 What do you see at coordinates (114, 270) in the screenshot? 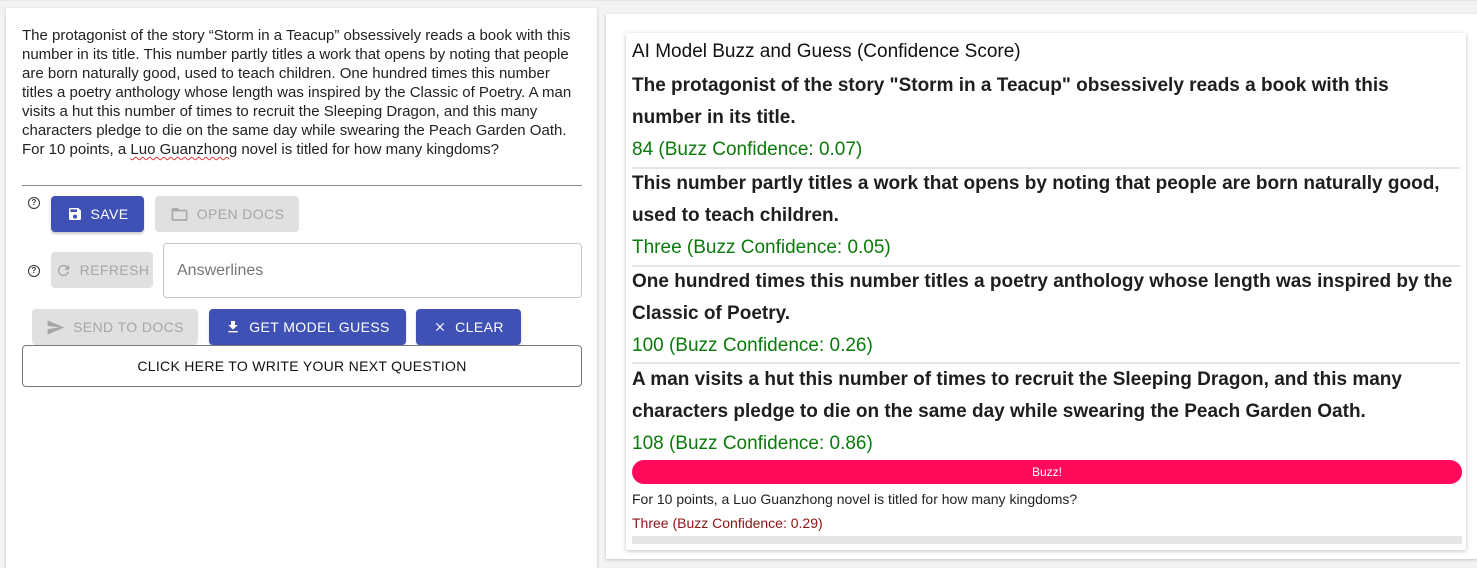
I see `refresh-button-label: REFRESH` at bounding box center [114, 270].